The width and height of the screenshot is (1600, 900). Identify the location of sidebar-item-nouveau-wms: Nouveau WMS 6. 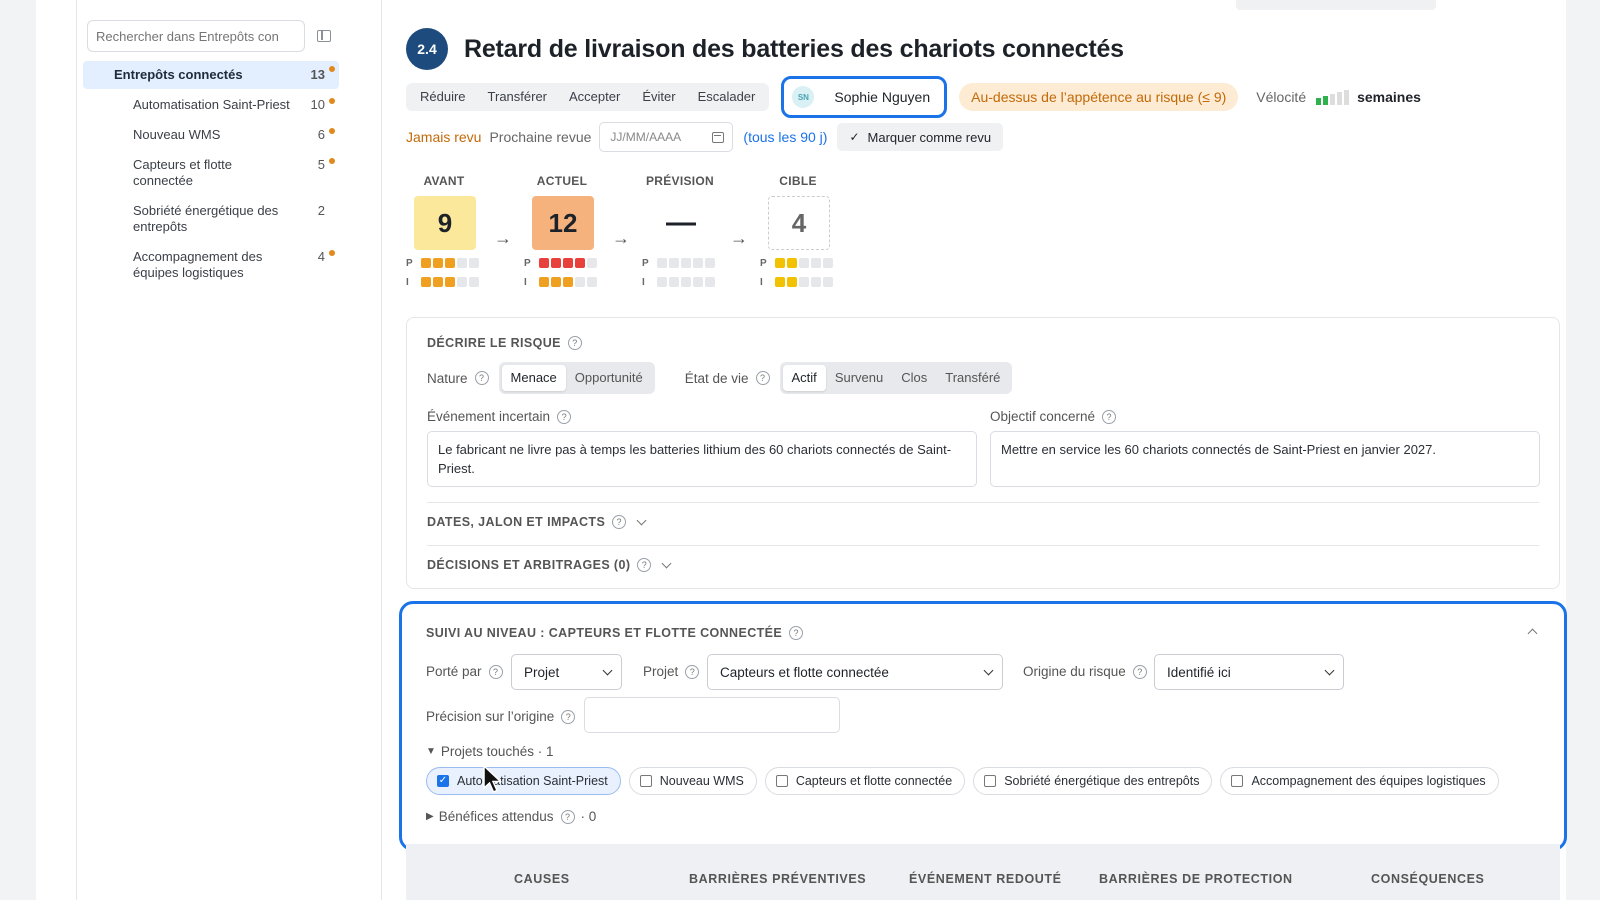
(211, 135).